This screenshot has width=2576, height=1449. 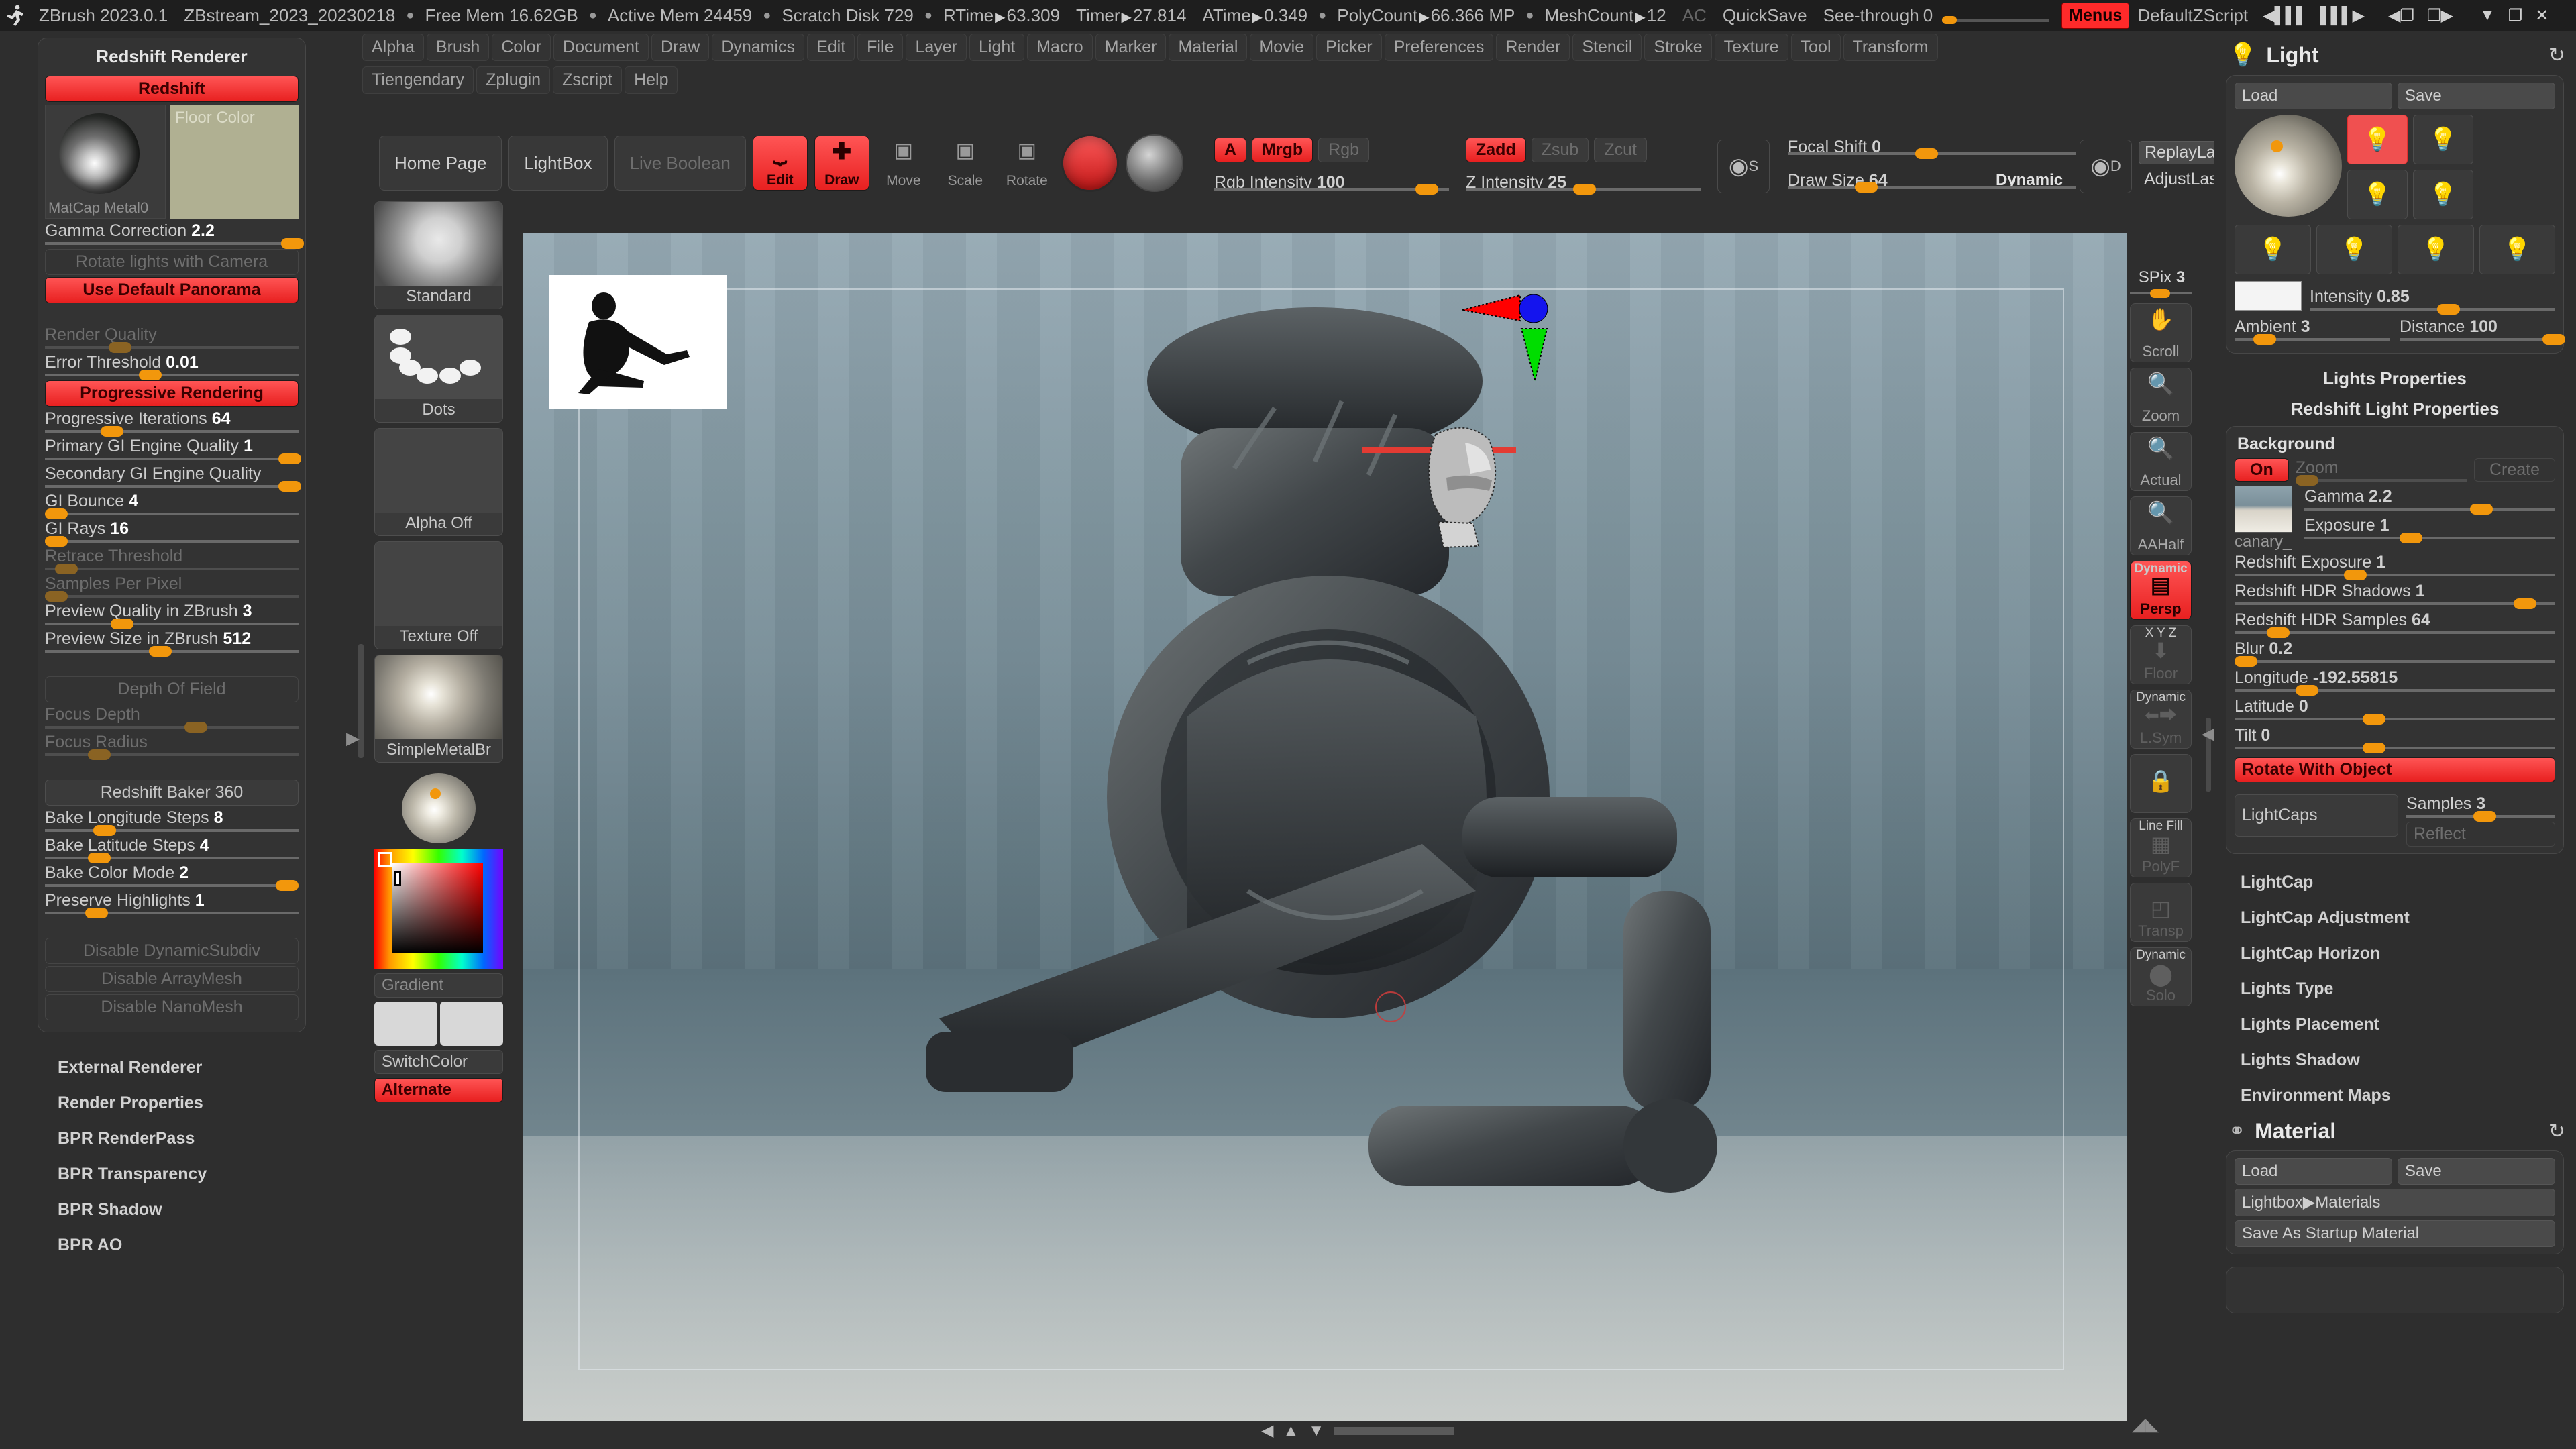 What do you see at coordinates (2395, 1096) in the screenshot?
I see `link-environment-maps: Environment Maps` at bounding box center [2395, 1096].